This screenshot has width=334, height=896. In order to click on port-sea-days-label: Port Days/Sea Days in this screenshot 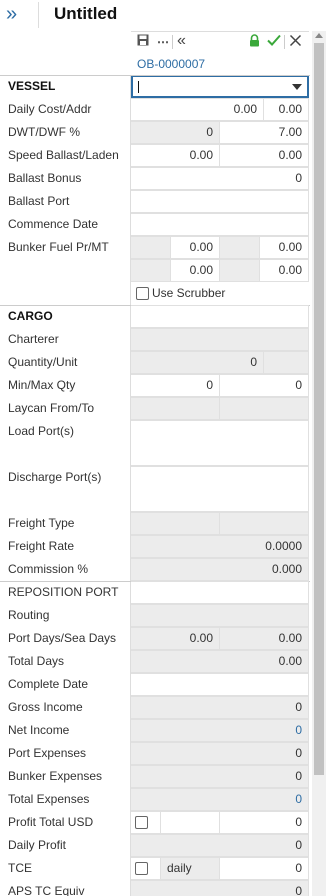, I will do `click(62, 638)`.